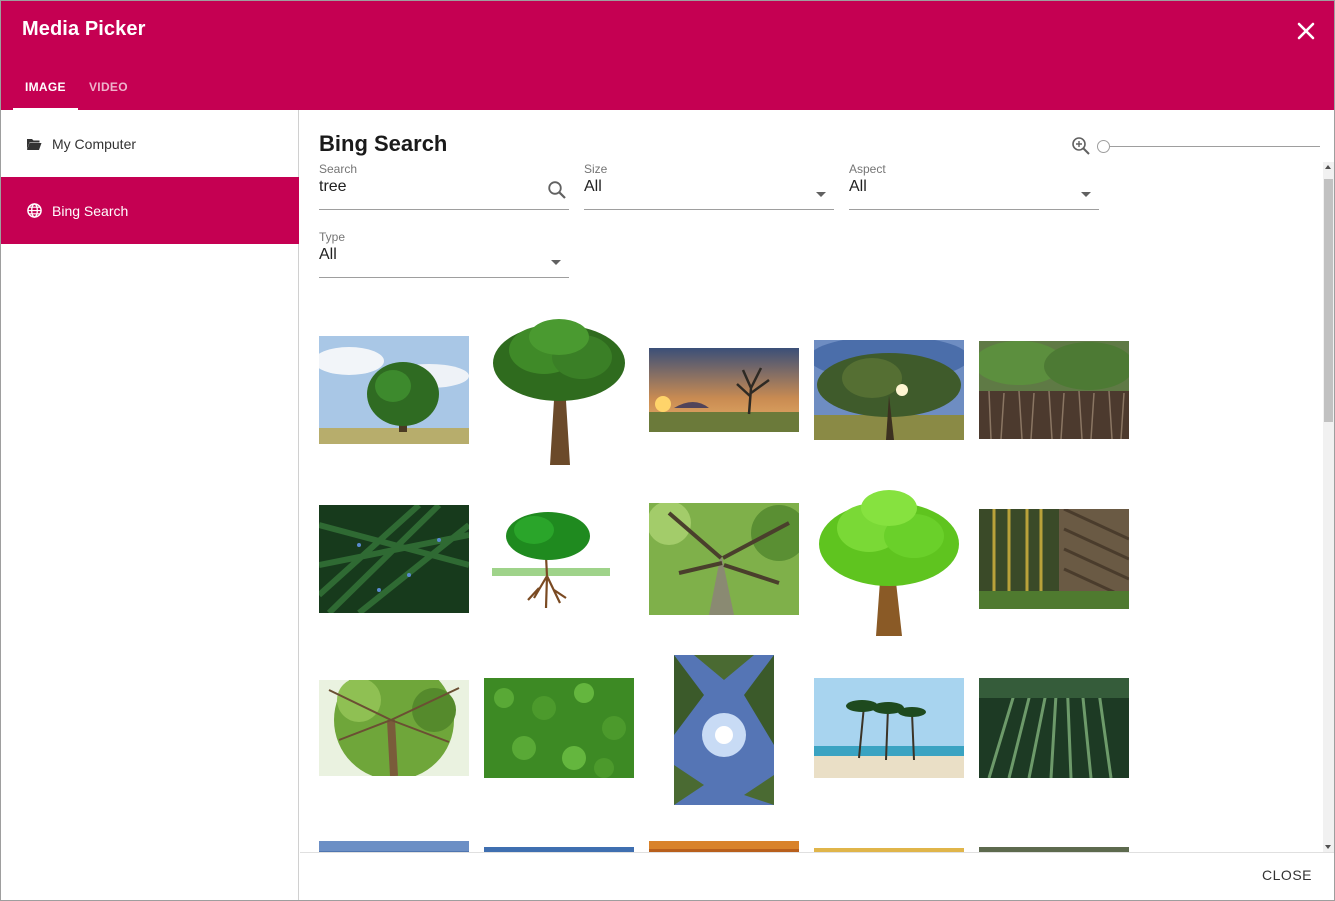 This screenshot has width=1335, height=901. What do you see at coordinates (45, 91) in the screenshot?
I see `tab-image: IMAGE` at bounding box center [45, 91].